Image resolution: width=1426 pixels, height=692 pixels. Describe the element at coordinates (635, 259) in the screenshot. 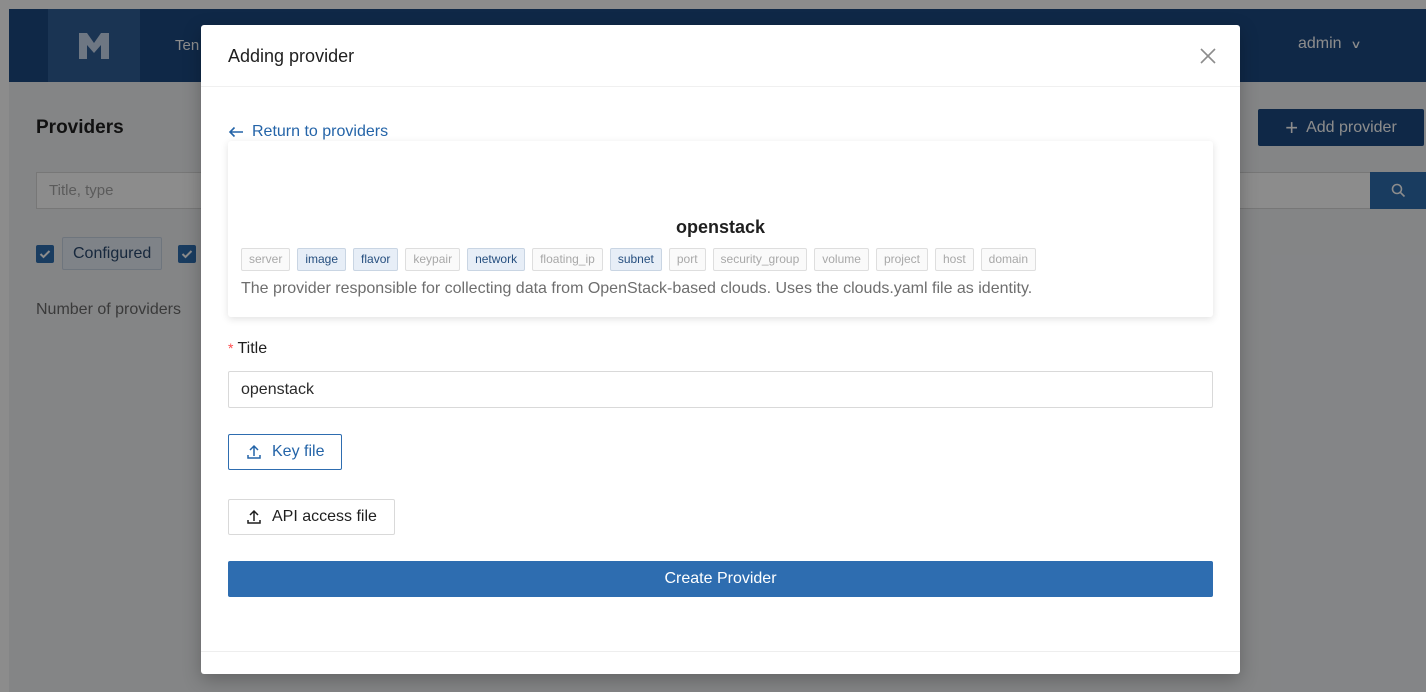

I see `capability-tag: subnet` at that location.